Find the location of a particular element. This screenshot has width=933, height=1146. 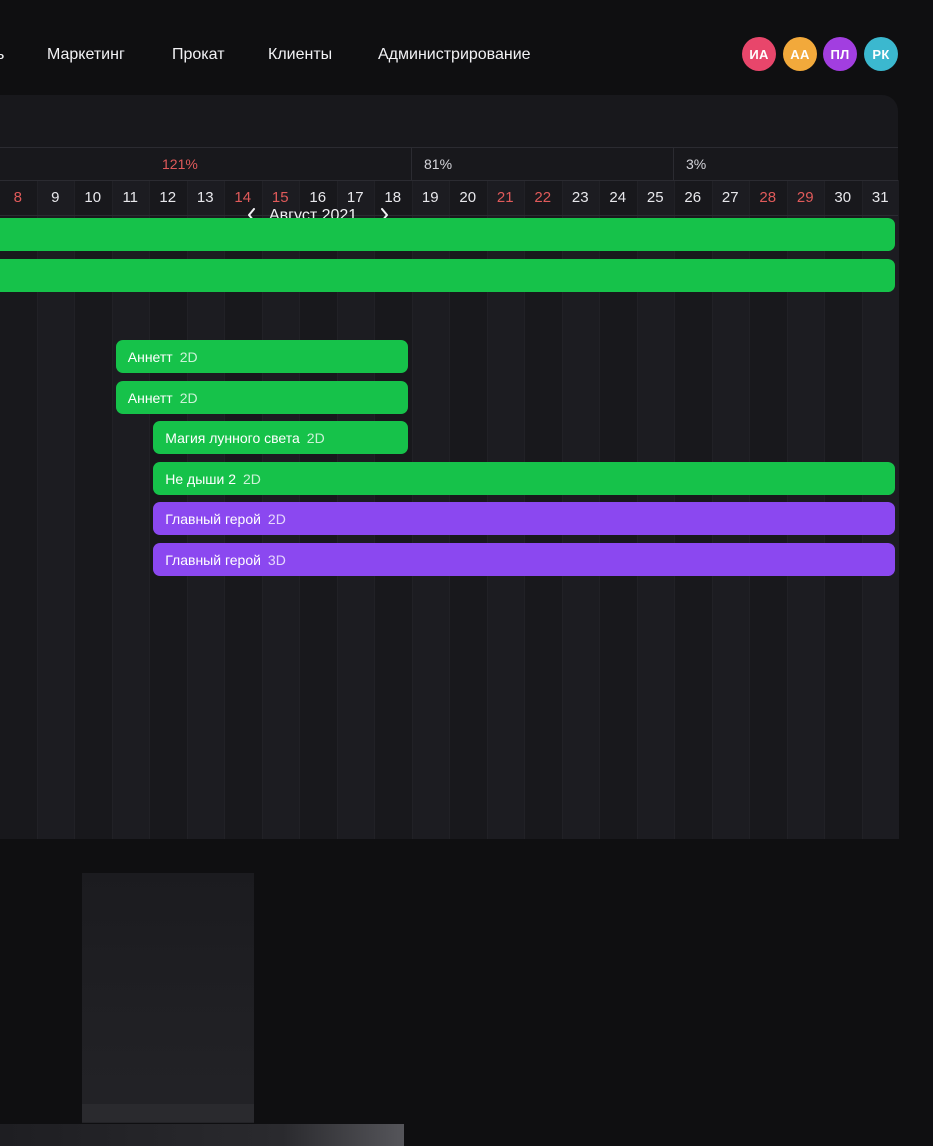

day-number: 12 is located at coordinates (168, 197).